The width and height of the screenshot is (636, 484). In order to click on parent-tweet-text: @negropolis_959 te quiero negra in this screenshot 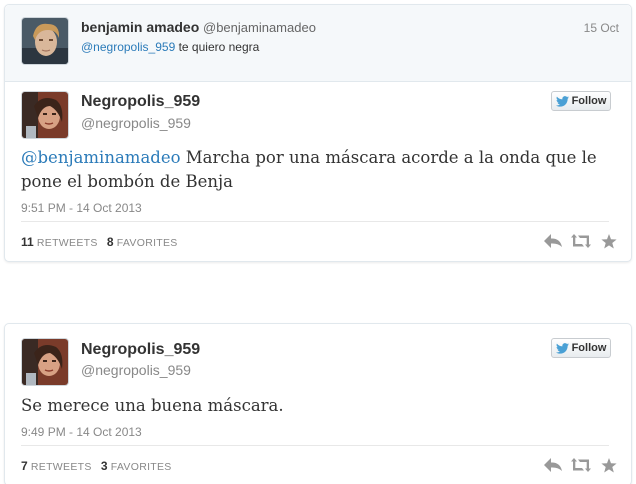, I will do `click(170, 47)`.